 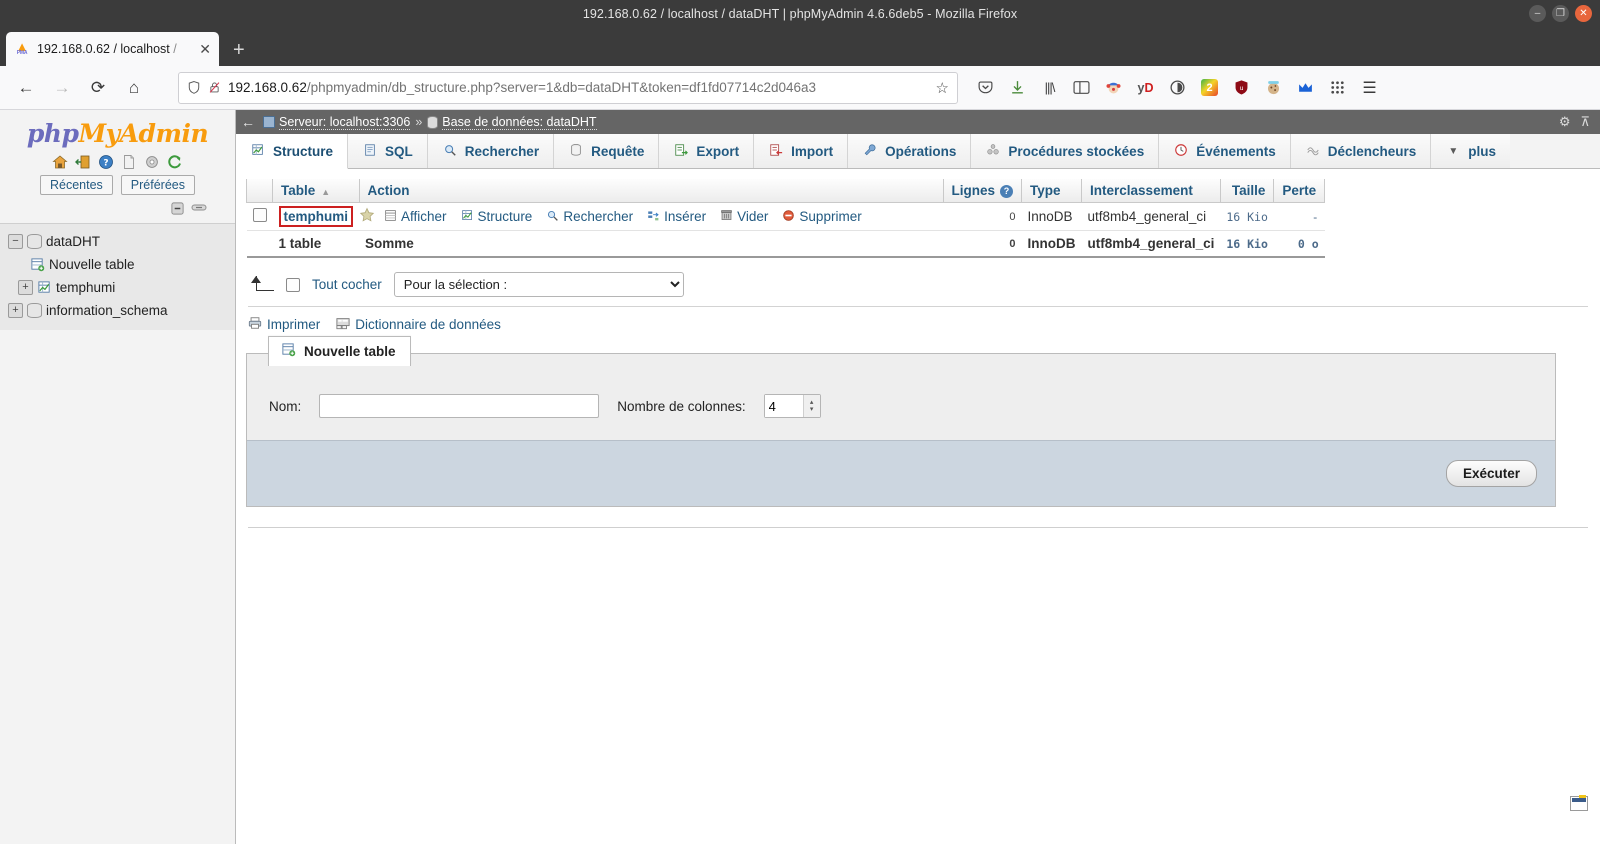 I want to click on action-empty: Vider, so click(x=744, y=217).